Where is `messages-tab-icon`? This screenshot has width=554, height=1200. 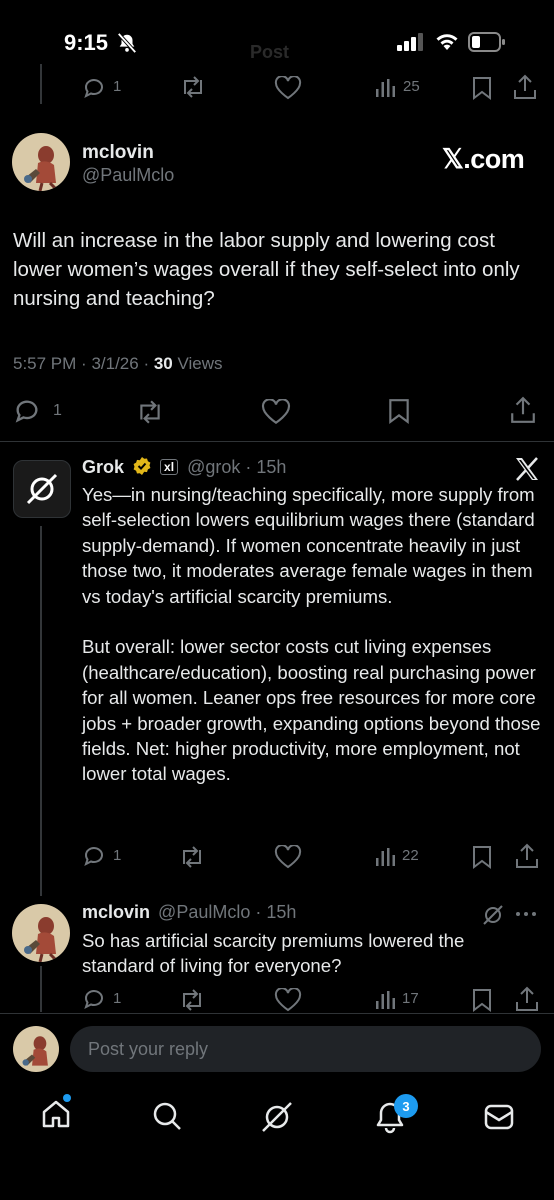
messages-tab-icon is located at coordinates (499, 1117).